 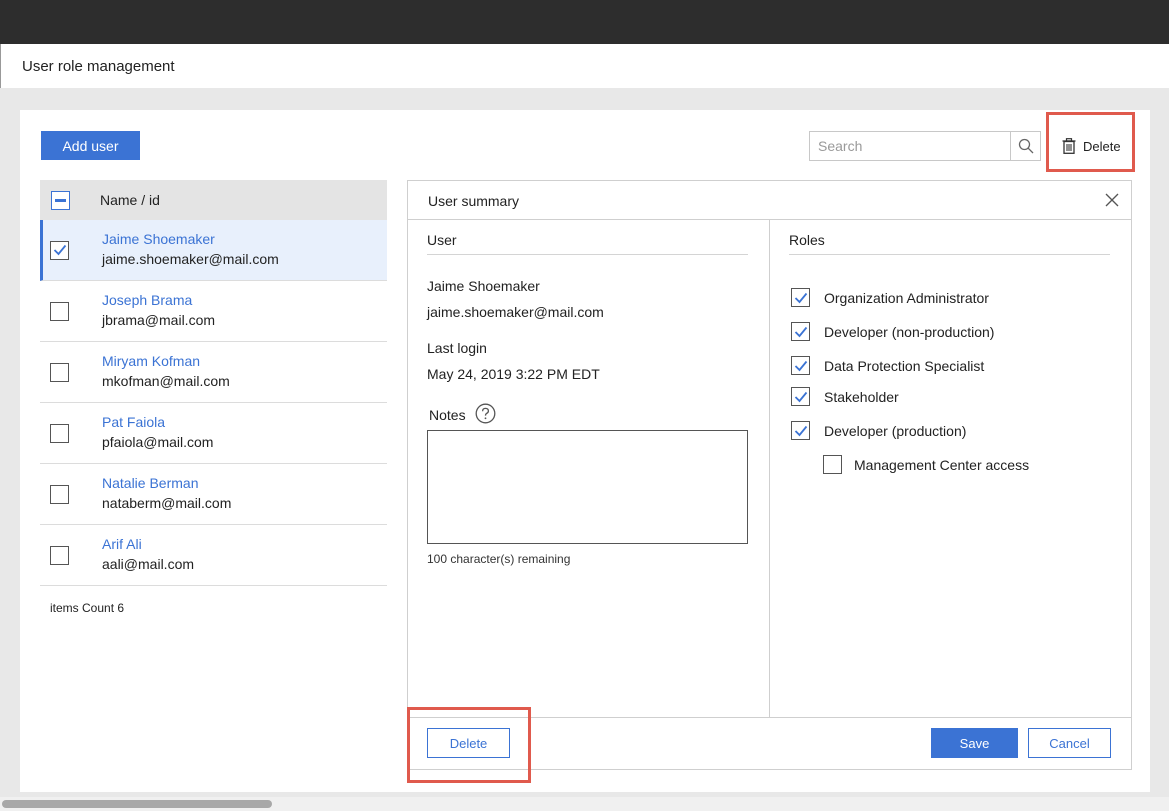 I want to click on role-label: Stakeholder, so click(x=861, y=396).